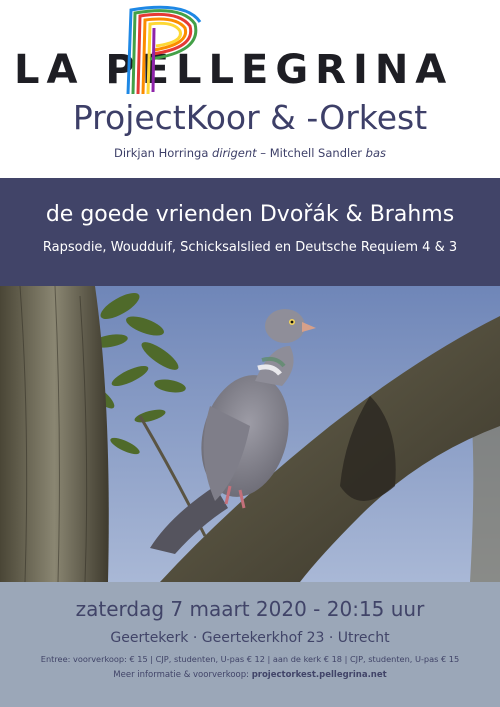  Describe the element at coordinates (234, 153) in the screenshot. I see `conductor-role: dirigent` at that location.